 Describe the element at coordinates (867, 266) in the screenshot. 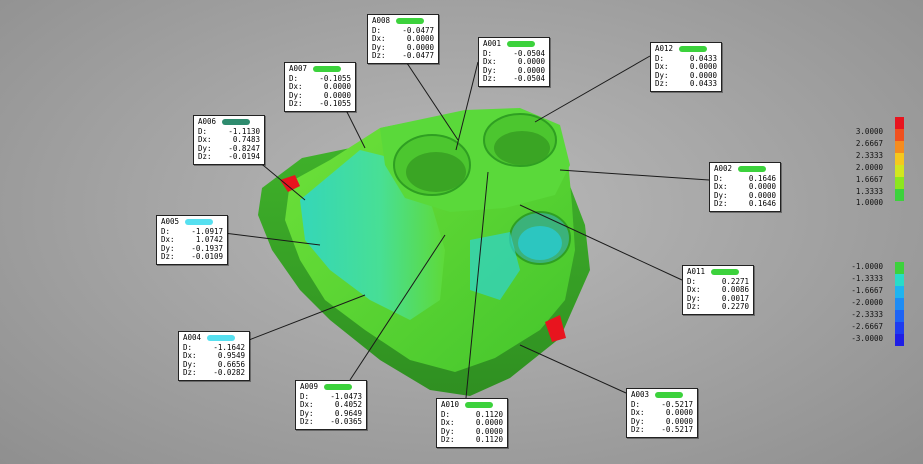

I see `legend-label: -1.0000` at that location.